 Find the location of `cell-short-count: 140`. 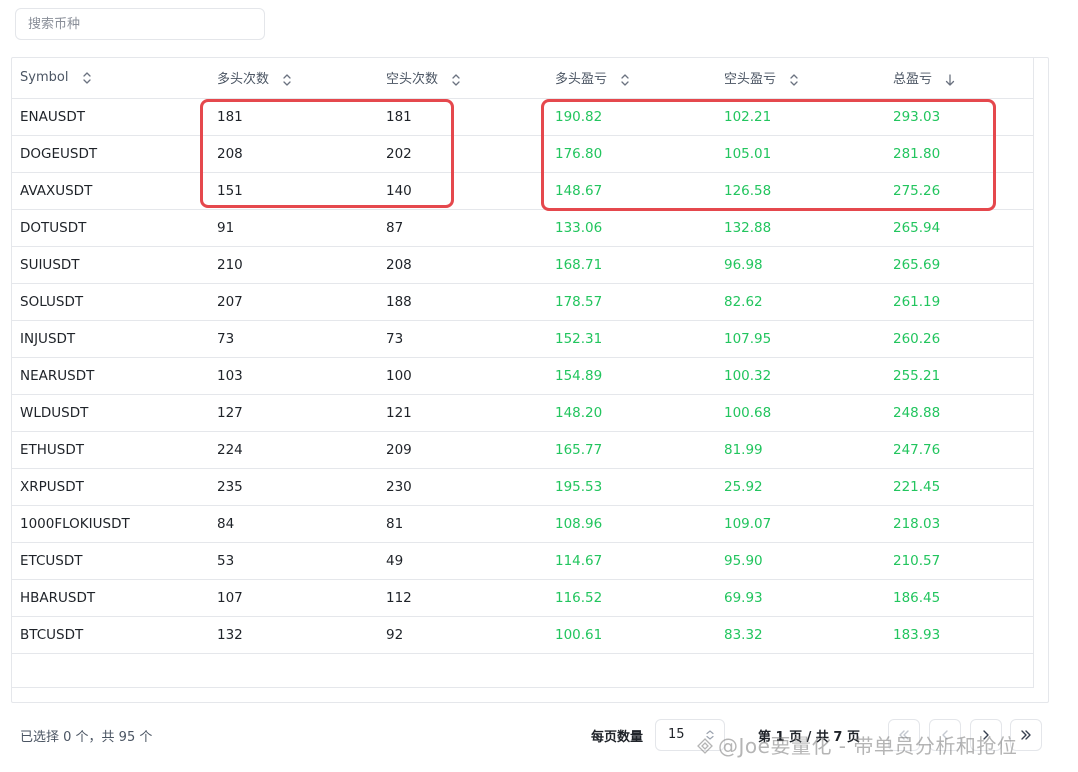

cell-short-count: 140 is located at coordinates (462, 191).